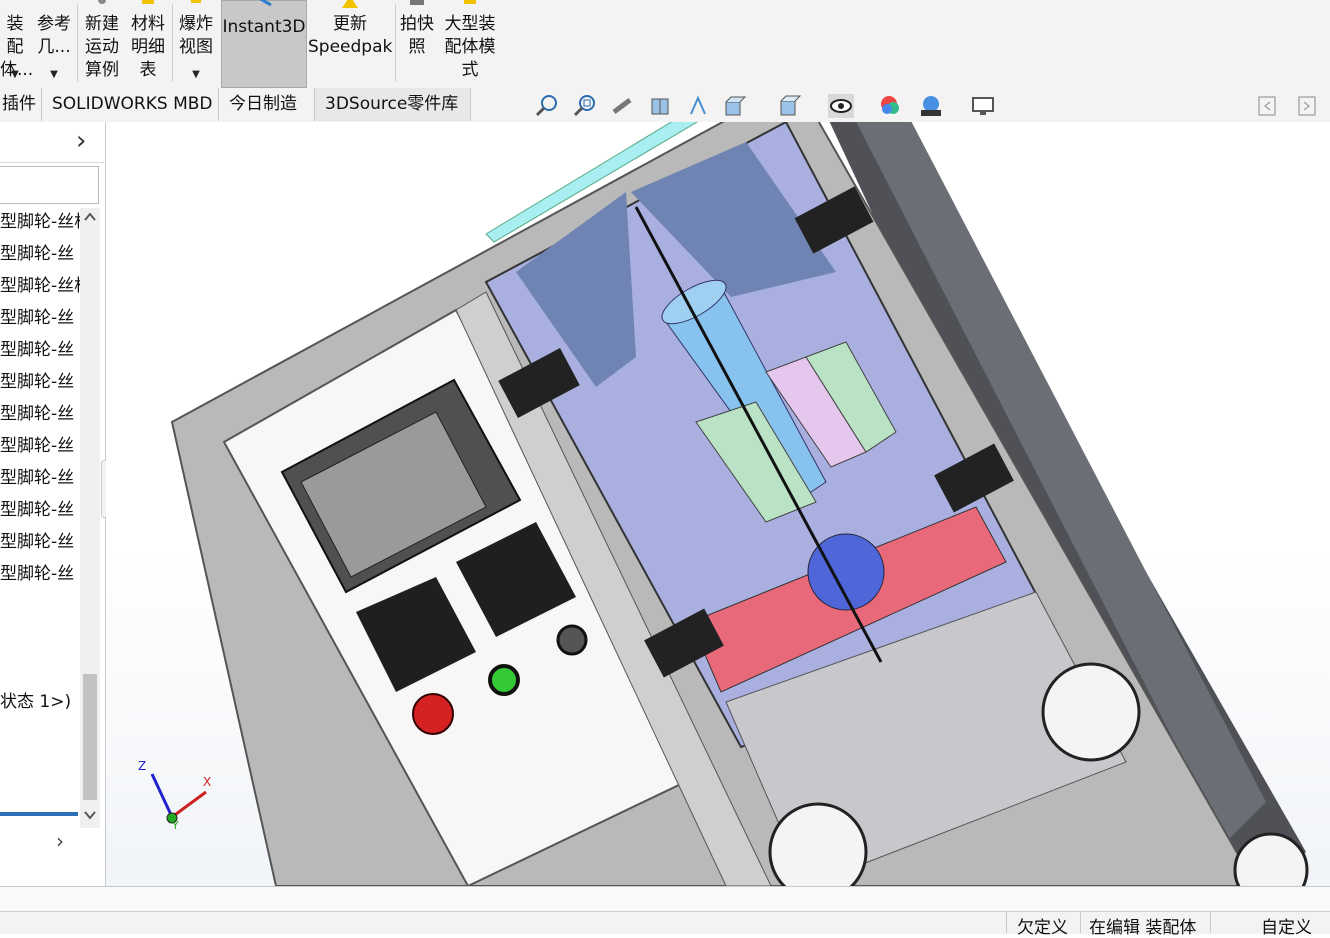 Image resolution: width=1330 pixels, height=938 pixels. I want to click on hide-show-icon, so click(841, 106).